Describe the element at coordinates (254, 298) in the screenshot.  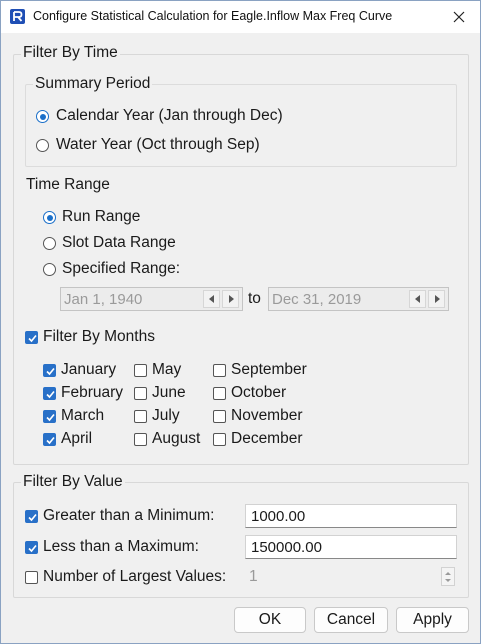
I see `to-label: to` at that location.